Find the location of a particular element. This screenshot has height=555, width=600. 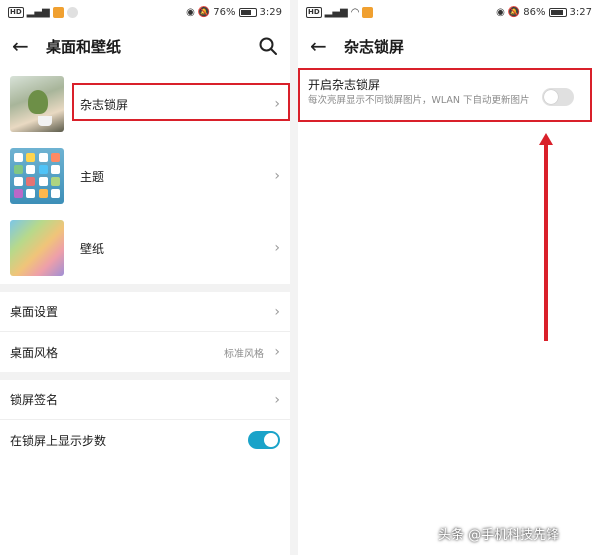

magazine-lock-setting: 开启杂志锁屏 每次亮屏显示不同锁屏图片，WLAN 下自动更新图片 is located at coordinates (445, 95).